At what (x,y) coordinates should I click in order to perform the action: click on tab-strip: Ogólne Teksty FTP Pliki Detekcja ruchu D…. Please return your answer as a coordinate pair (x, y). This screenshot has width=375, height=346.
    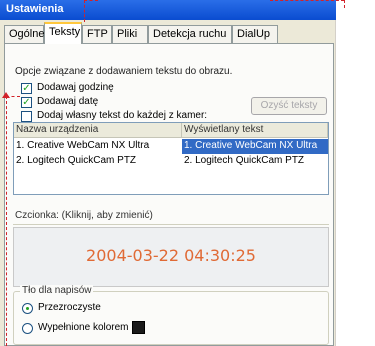
    Looking at the image, I should click on (169, 33).